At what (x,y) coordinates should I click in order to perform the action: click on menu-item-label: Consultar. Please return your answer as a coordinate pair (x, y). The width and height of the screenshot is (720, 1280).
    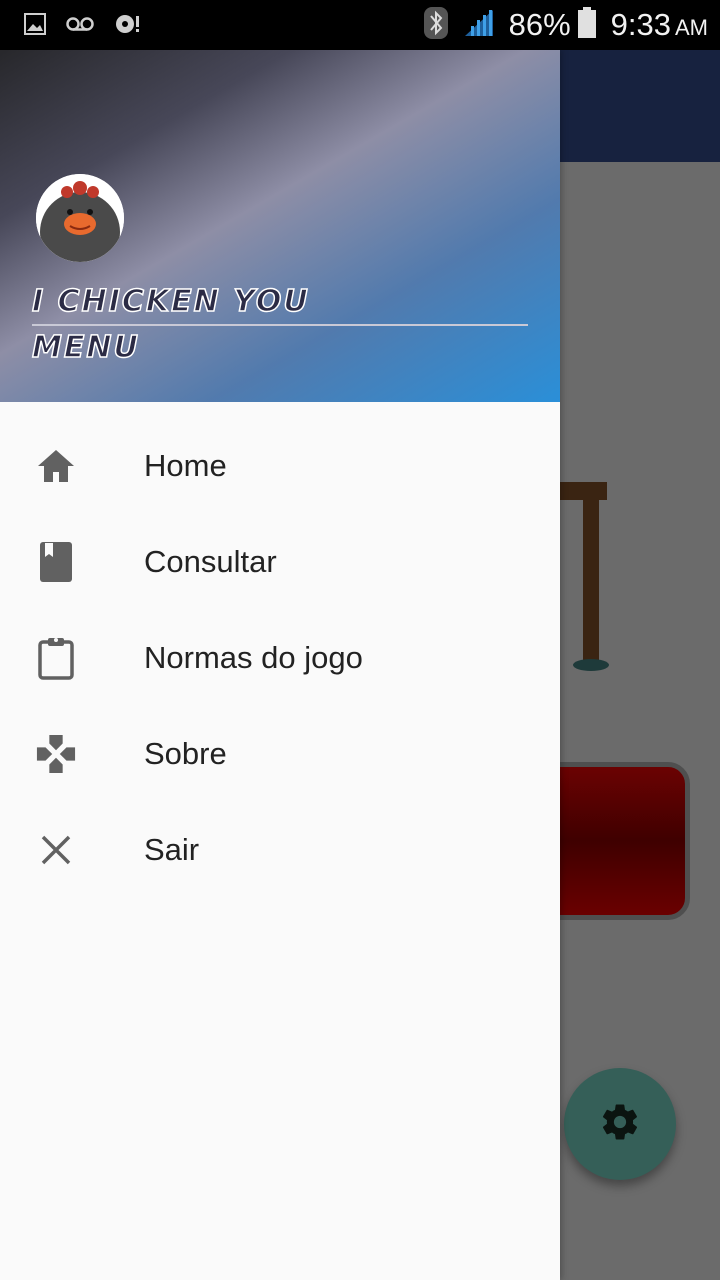
    Looking at the image, I should click on (210, 561).